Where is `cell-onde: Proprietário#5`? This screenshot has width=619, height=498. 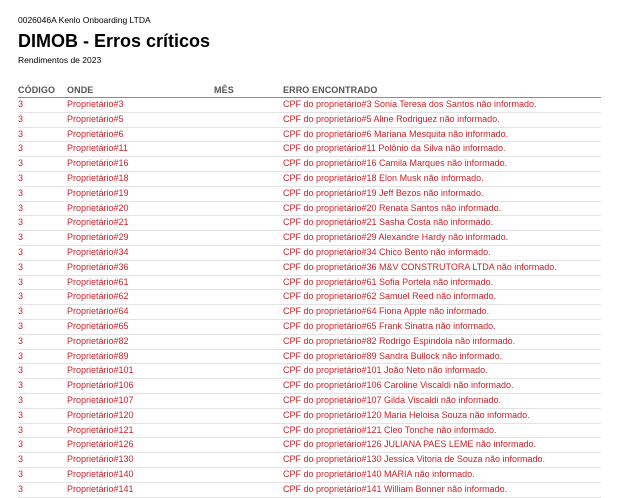
cell-onde: Proprietário#5 is located at coordinates (140, 120).